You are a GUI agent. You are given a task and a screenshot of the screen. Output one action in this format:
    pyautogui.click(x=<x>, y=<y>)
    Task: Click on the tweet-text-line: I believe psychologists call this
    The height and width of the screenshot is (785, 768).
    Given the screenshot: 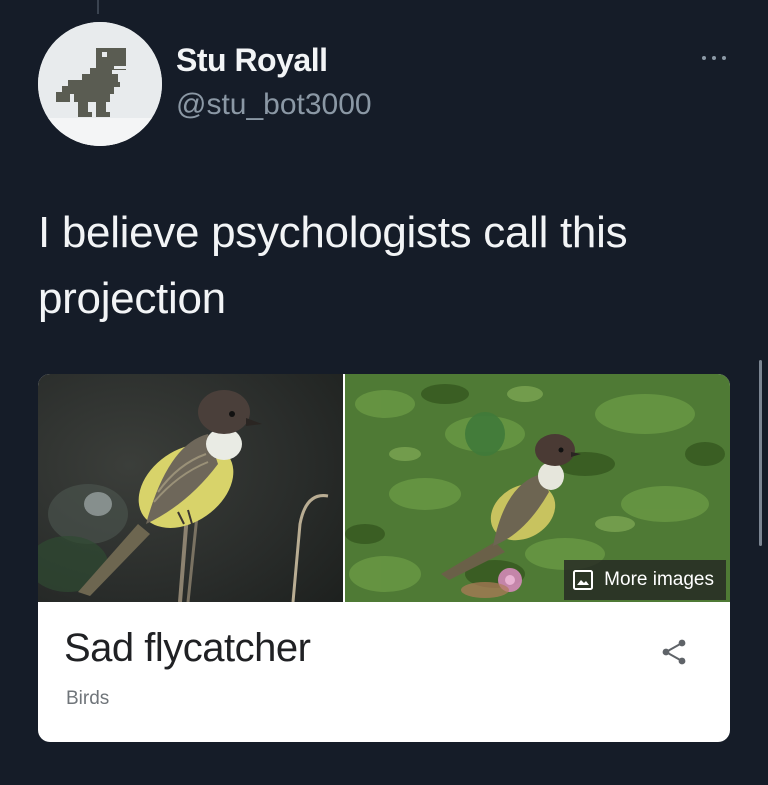 What is the action you would take?
    pyautogui.click(x=333, y=232)
    